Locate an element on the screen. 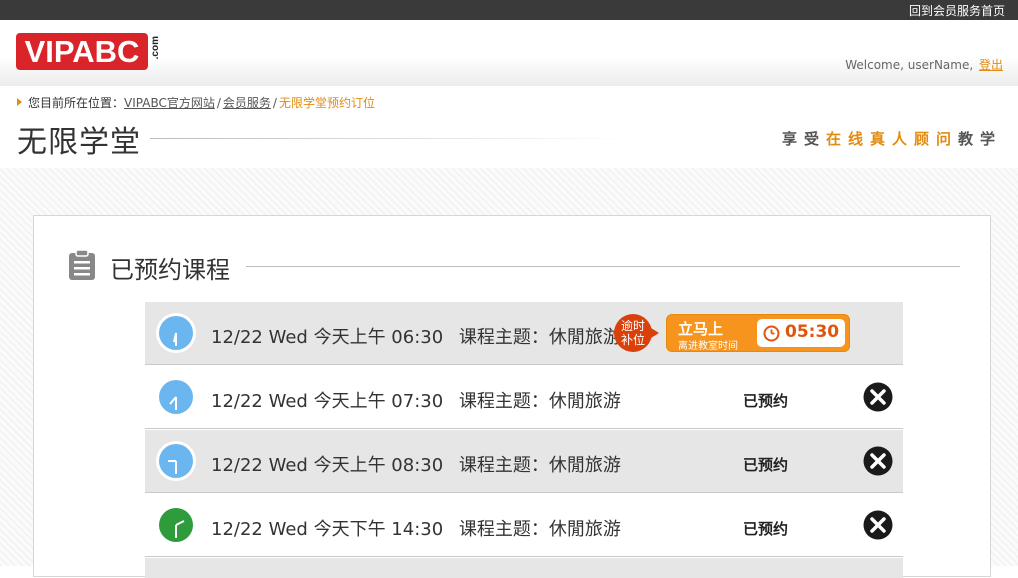 This screenshot has height=578, width=1018. class-info: 12/22 Wed 今天上午 08:30 课程主题：休閒旅游 is located at coordinates (416, 464).